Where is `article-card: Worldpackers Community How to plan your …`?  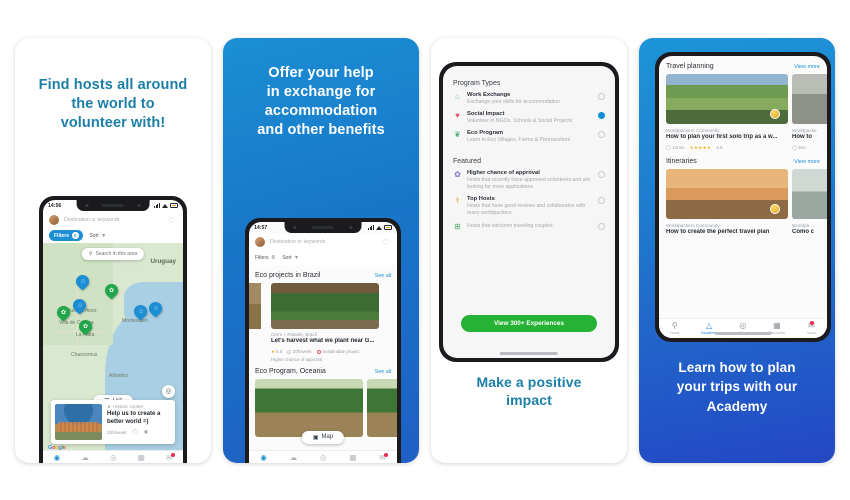
article-card: Worldpackers Community How to plan your … is located at coordinates (727, 112).